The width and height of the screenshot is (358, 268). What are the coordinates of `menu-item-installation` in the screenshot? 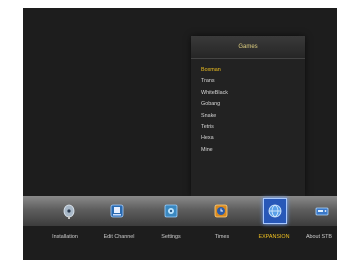 It's located at (69, 211).